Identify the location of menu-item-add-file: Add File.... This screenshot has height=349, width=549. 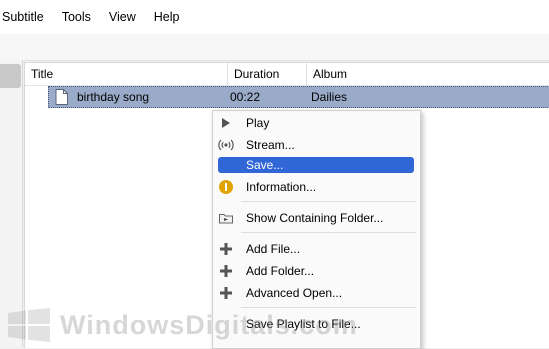
(316, 249).